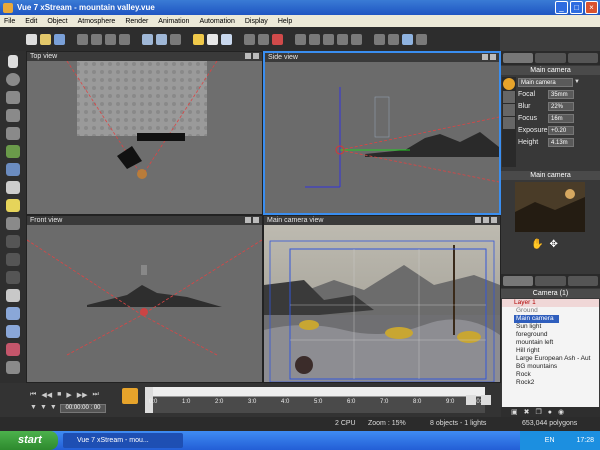  I want to click on step-forward-icon: ▶▶, so click(82, 395).